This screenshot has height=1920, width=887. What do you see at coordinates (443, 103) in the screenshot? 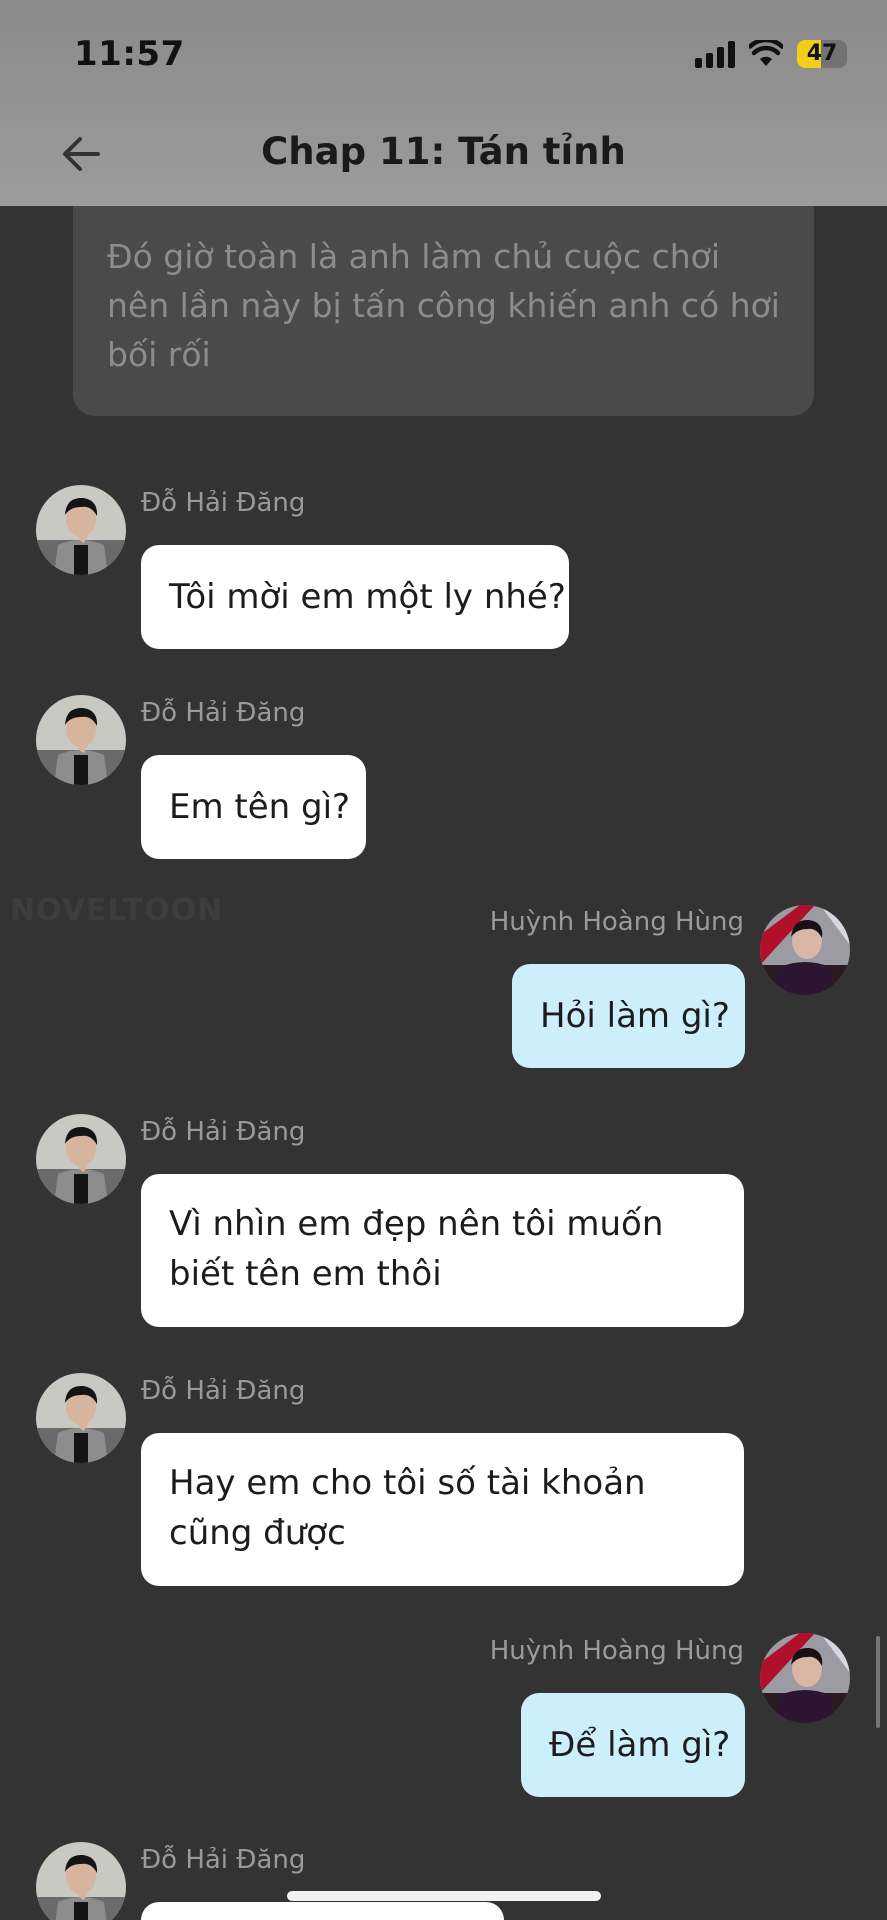
I see `top-bar: 11:57 47 Chap 11: Tán tỉnh` at bounding box center [443, 103].